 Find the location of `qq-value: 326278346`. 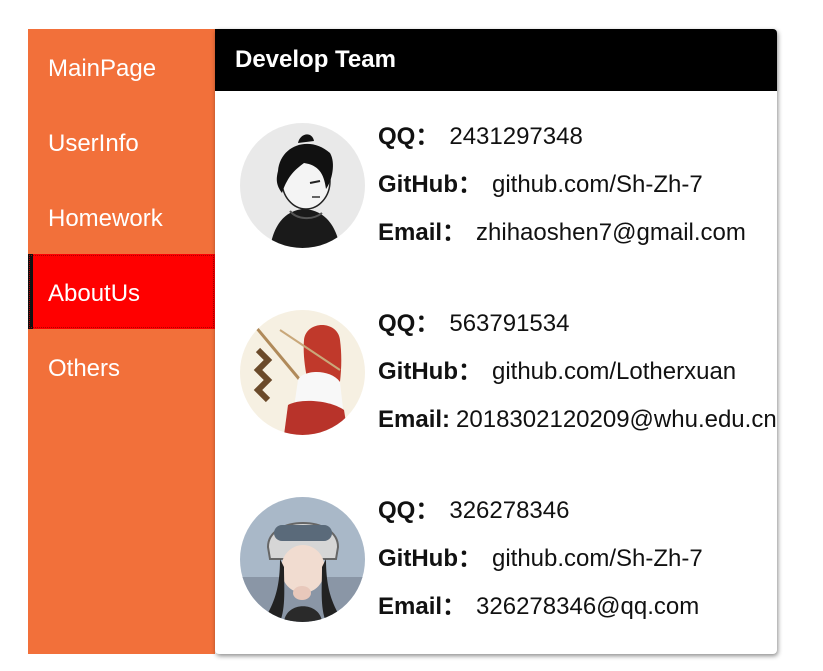

qq-value: 326278346 is located at coordinates (509, 510).